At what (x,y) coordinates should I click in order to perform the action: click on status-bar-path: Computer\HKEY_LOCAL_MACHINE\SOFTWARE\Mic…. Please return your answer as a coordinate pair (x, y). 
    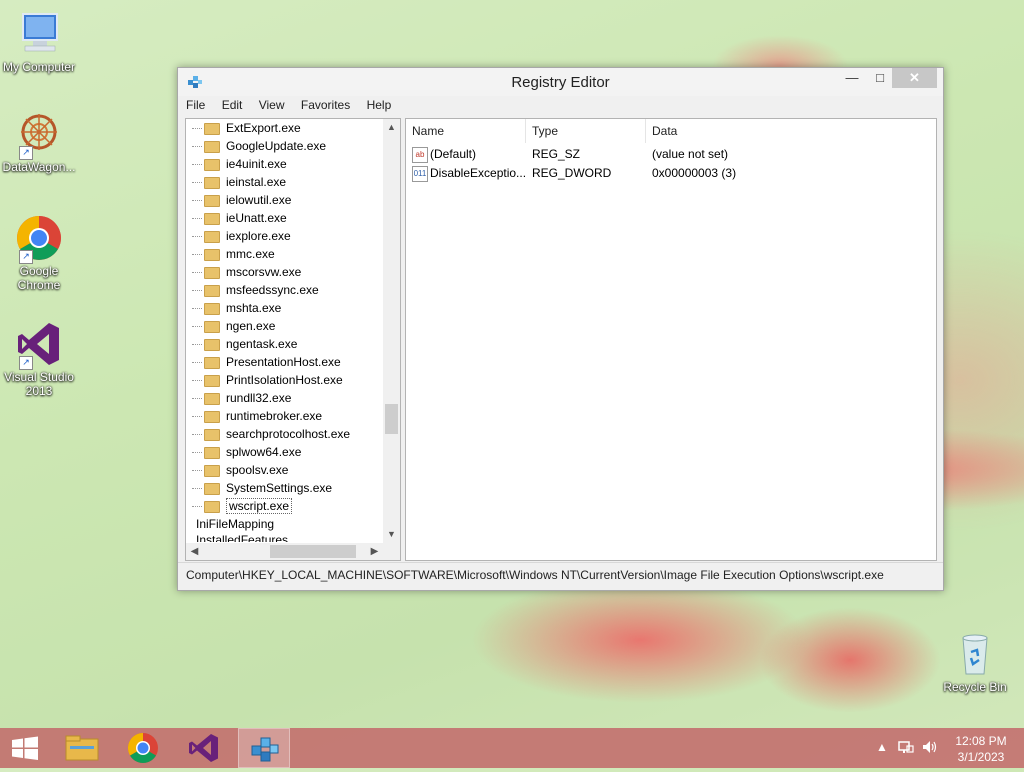
    Looking at the image, I should click on (560, 574).